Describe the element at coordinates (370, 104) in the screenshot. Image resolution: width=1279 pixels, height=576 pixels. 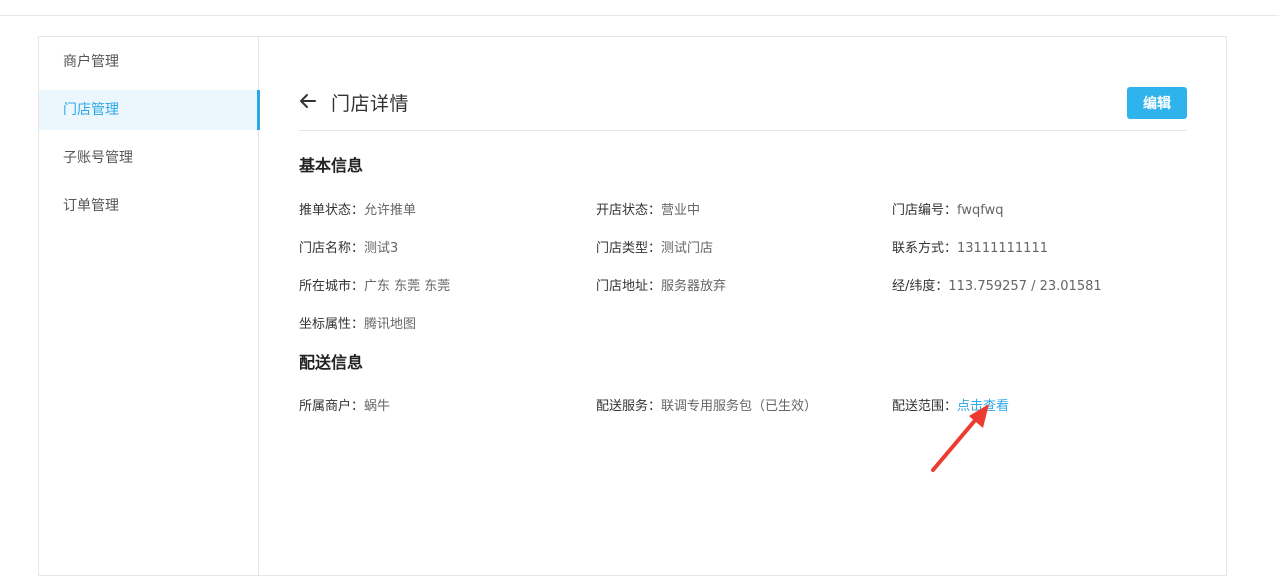
I see `page-title: 门店详情` at that location.